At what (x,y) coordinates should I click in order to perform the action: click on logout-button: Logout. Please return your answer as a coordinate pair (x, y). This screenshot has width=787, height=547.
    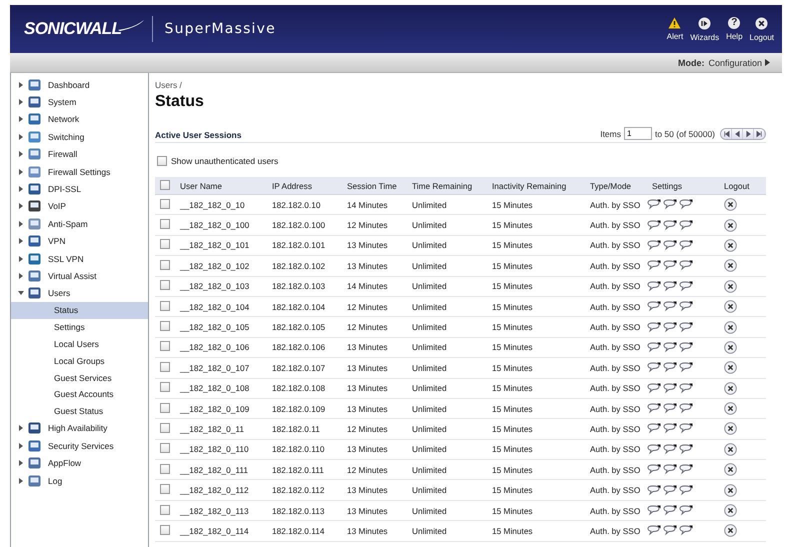
    Looking at the image, I should click on (762, 29).